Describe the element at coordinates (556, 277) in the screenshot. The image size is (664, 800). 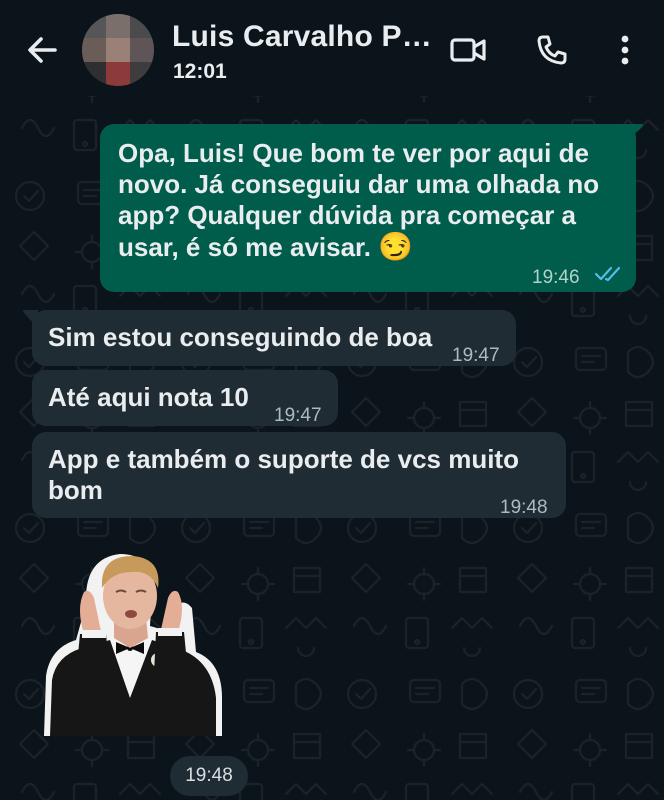
I see `message-time: 19:46` at that location.